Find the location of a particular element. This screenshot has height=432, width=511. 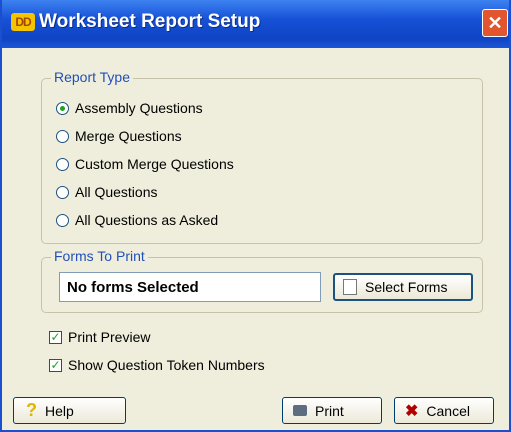

print-button: Print is located at coordinates (332, 410).